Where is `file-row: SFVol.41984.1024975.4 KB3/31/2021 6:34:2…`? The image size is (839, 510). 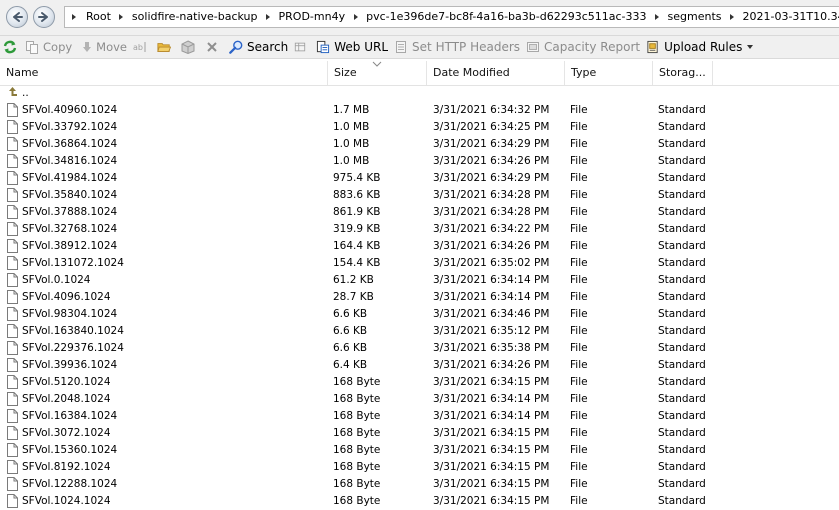
file-row: SFVol.41984.1024975.4 KB3/31/2021 6:34:2… is located at coordinates (419, 178).